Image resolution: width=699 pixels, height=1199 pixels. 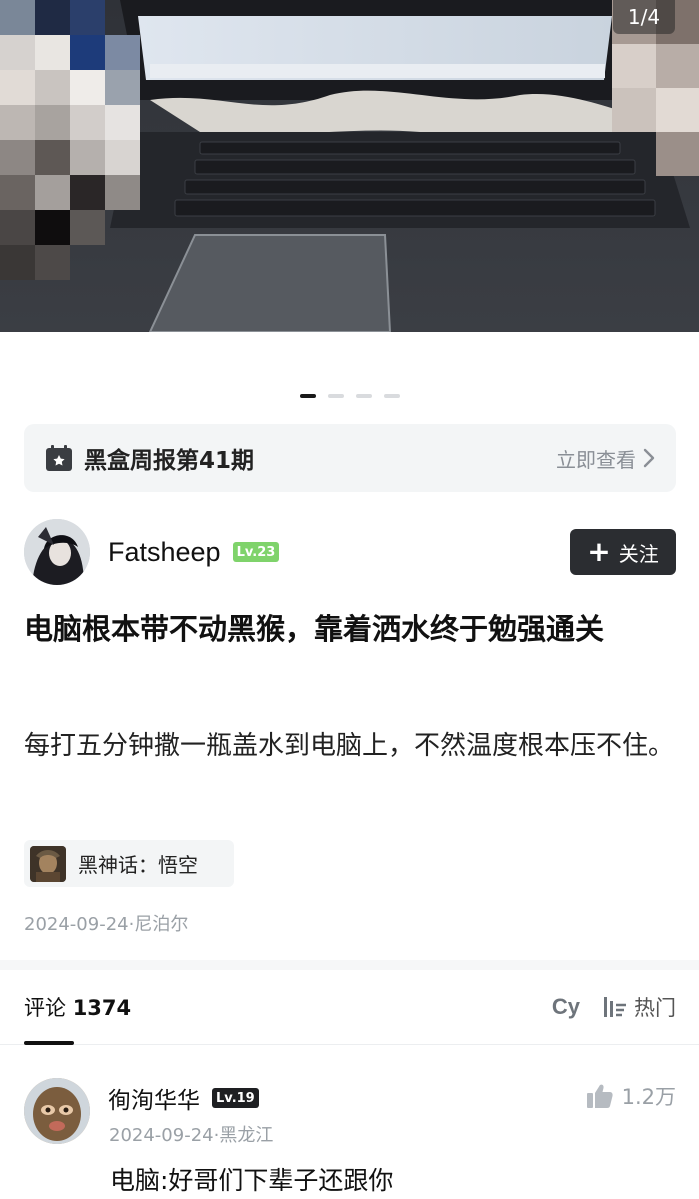 I want to click on comment-like-button: 1.2万, so click(x=631, y=1096).